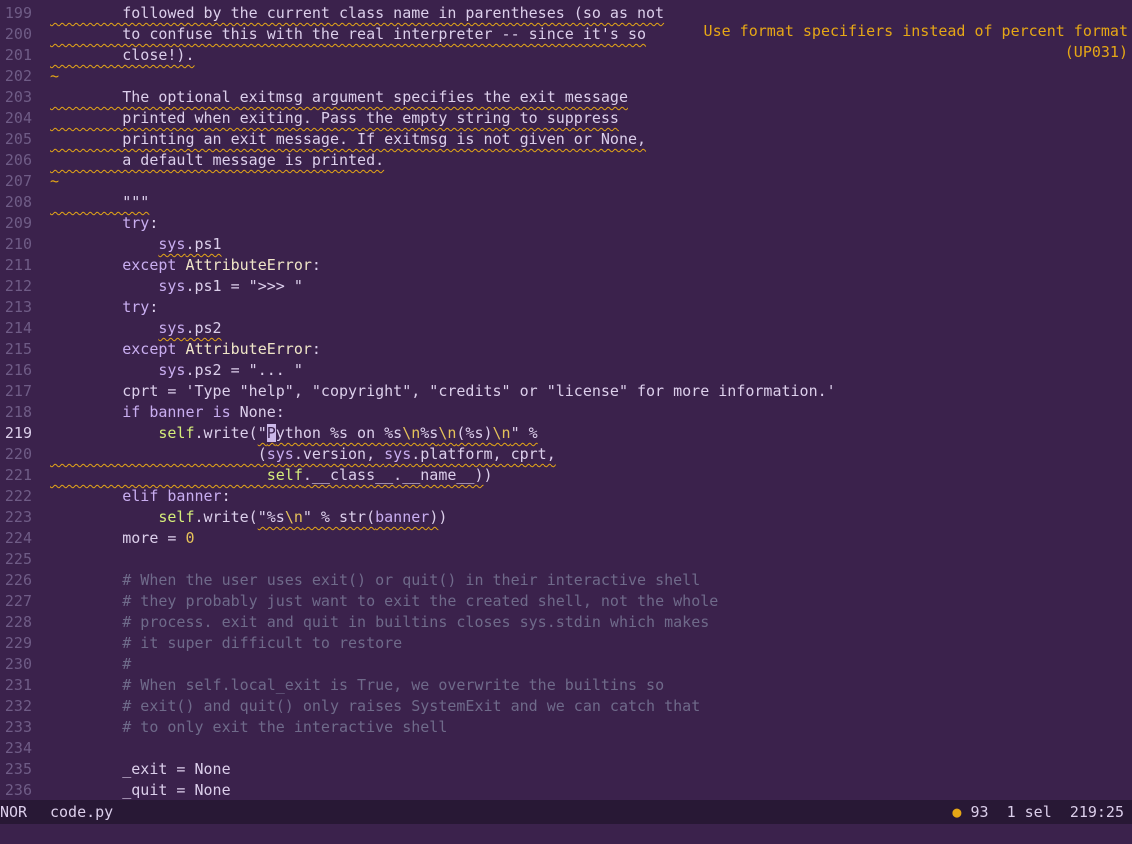 The height and width of the screenshot is (844, 1132). What do you see at coordinates (18, 538) in the screenshot?
I see `line-number: 224` at bounding box center [18, 538].